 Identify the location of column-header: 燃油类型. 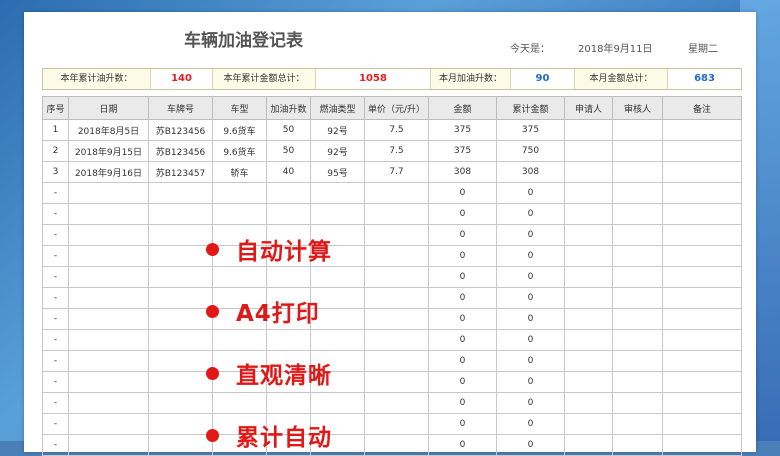
(337, 108).